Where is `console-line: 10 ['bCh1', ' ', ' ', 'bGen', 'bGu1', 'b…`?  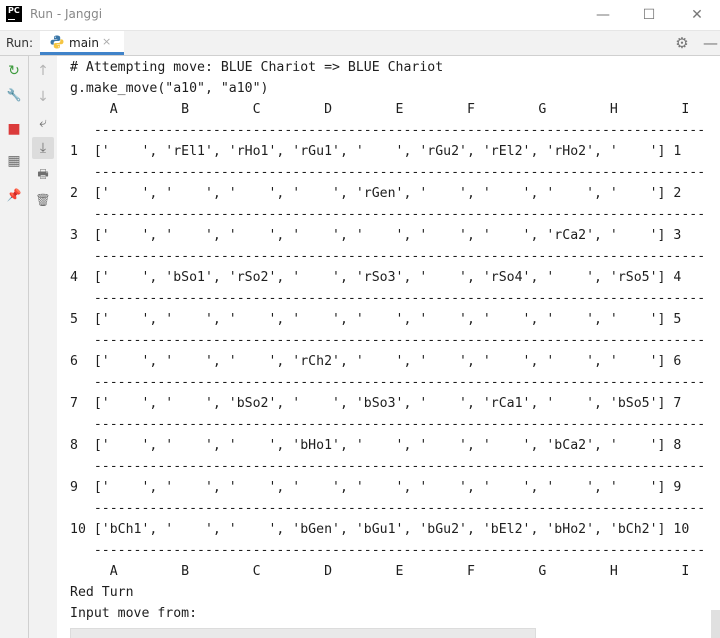 console-line: 10 ['bCh1', ' ', ' ', 'bGen', 'bGu1', 'b… is located at coordinates (380, 529).